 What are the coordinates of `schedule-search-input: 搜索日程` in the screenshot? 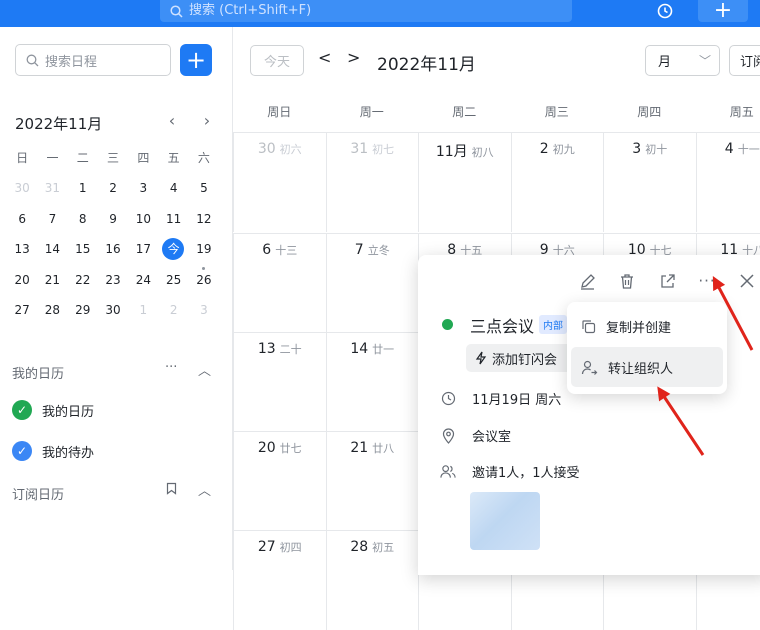 It's located at (93, 60).